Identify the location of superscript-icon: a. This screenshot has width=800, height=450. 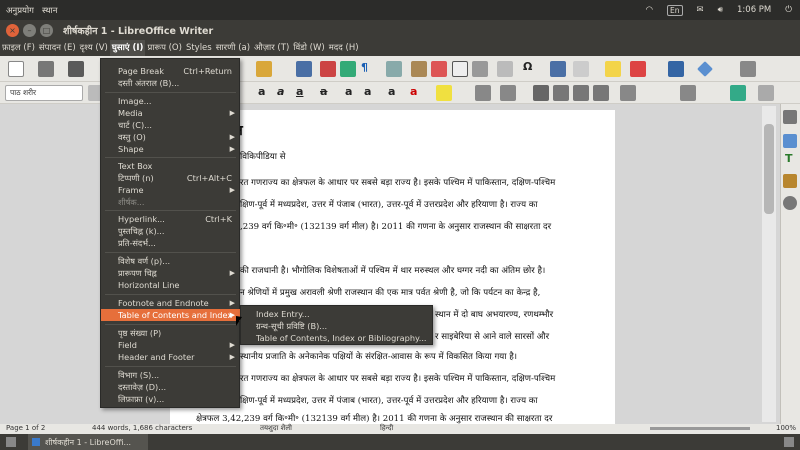
(348, 91).